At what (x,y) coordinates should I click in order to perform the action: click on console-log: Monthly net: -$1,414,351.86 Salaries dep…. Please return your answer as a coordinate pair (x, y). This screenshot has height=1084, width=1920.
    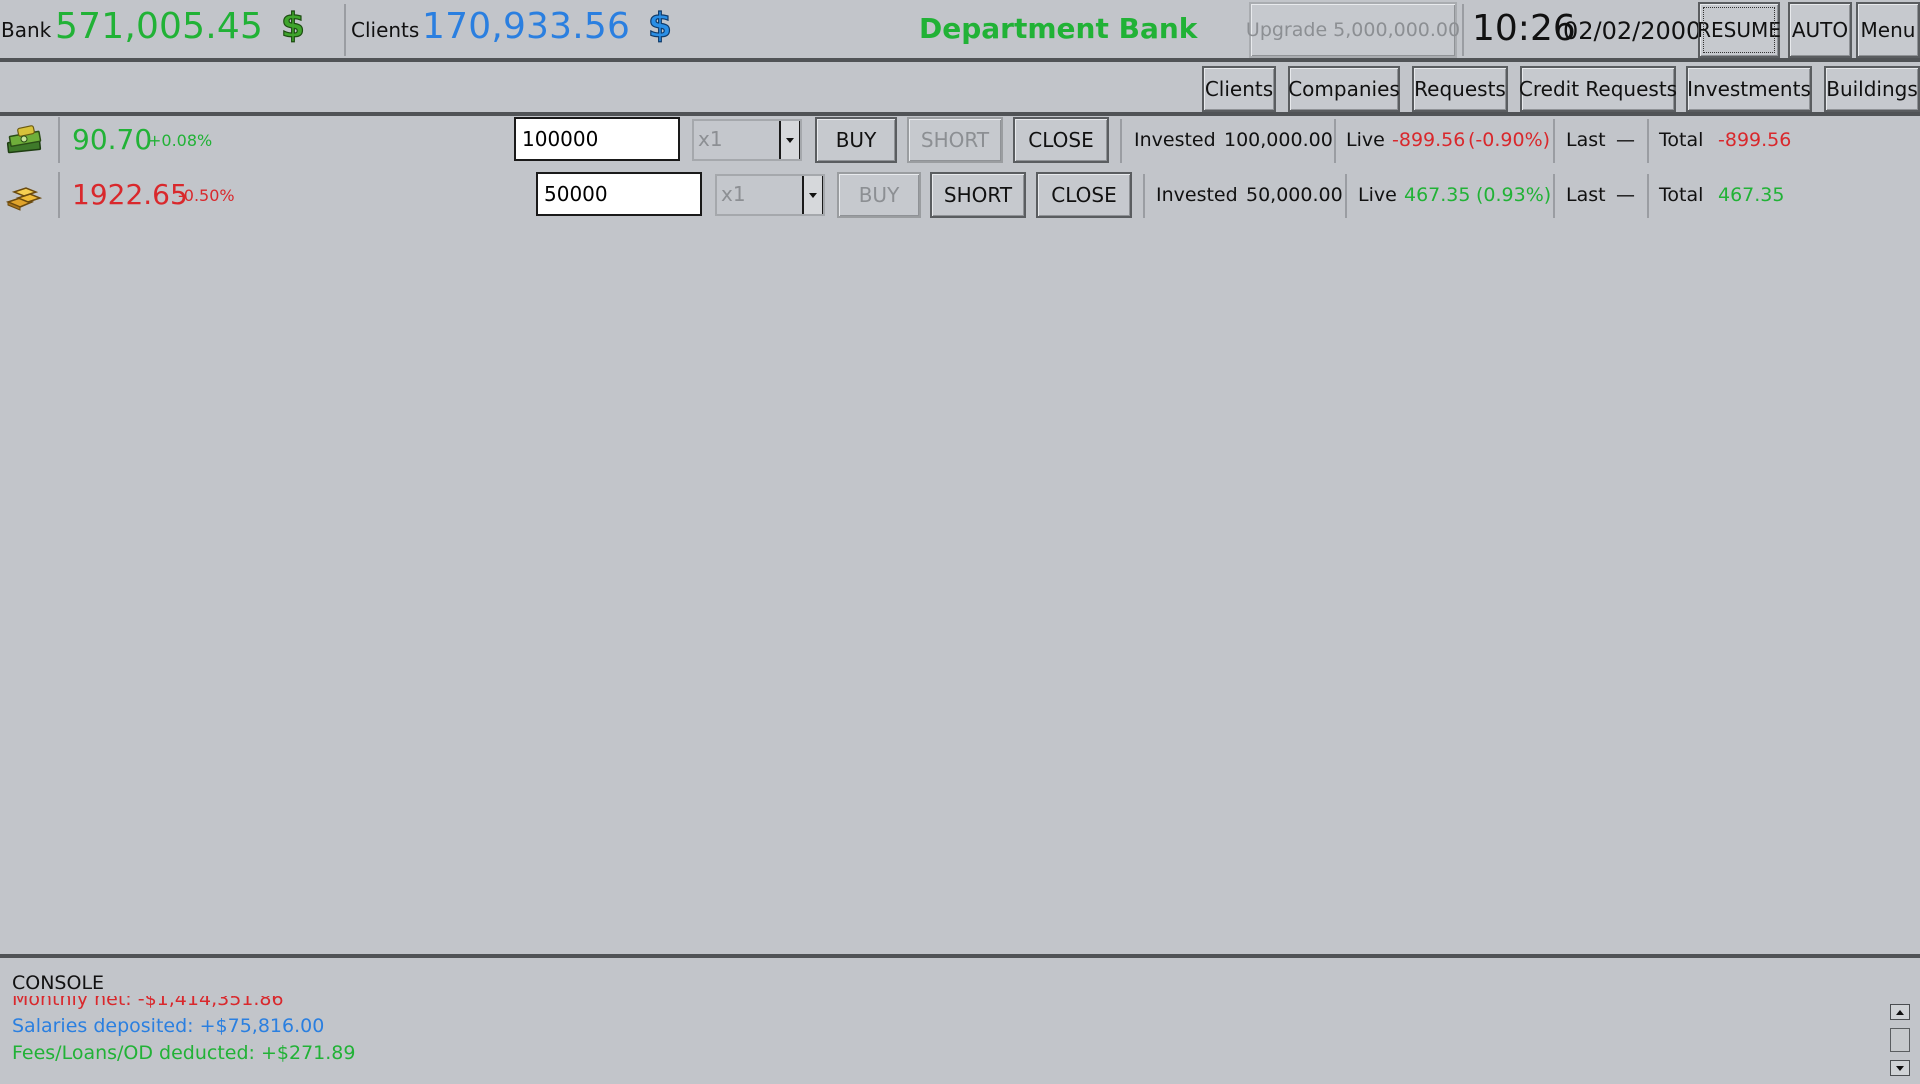
    Looking at the image, I should click on (942, 1039).